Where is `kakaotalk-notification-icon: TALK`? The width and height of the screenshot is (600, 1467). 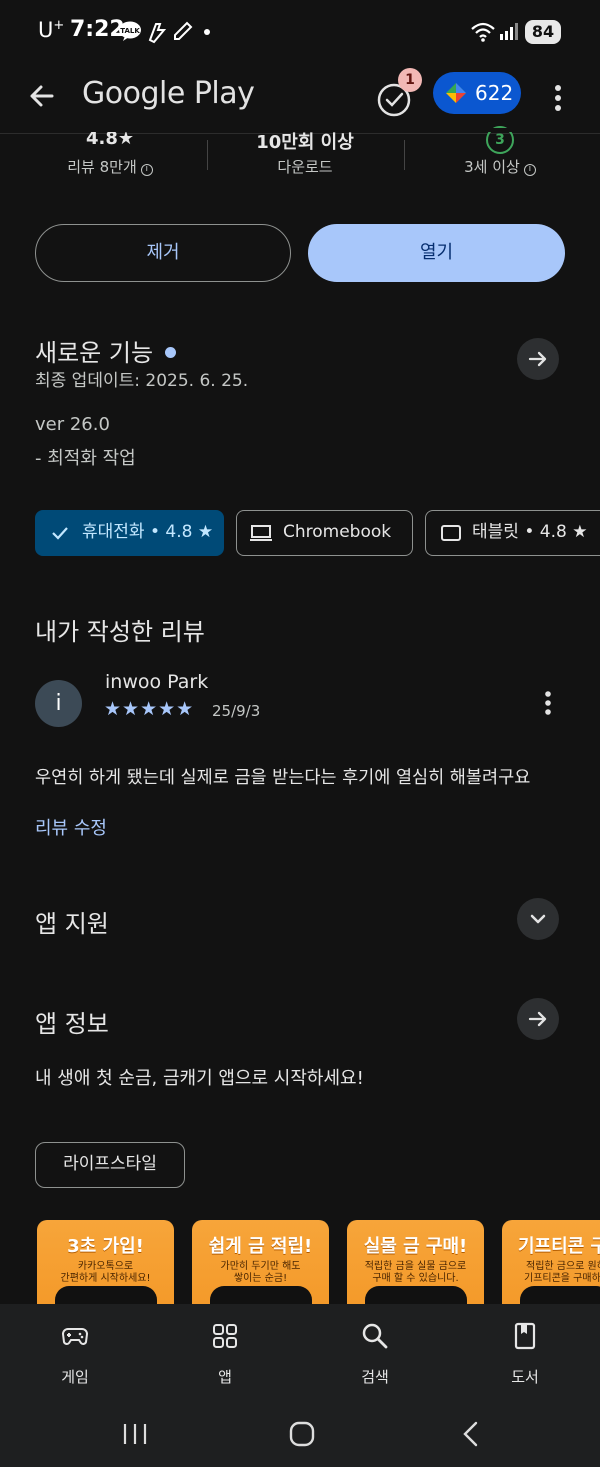 kakaotalk-notification-icon: TALK is located at coordinates (130, 31).